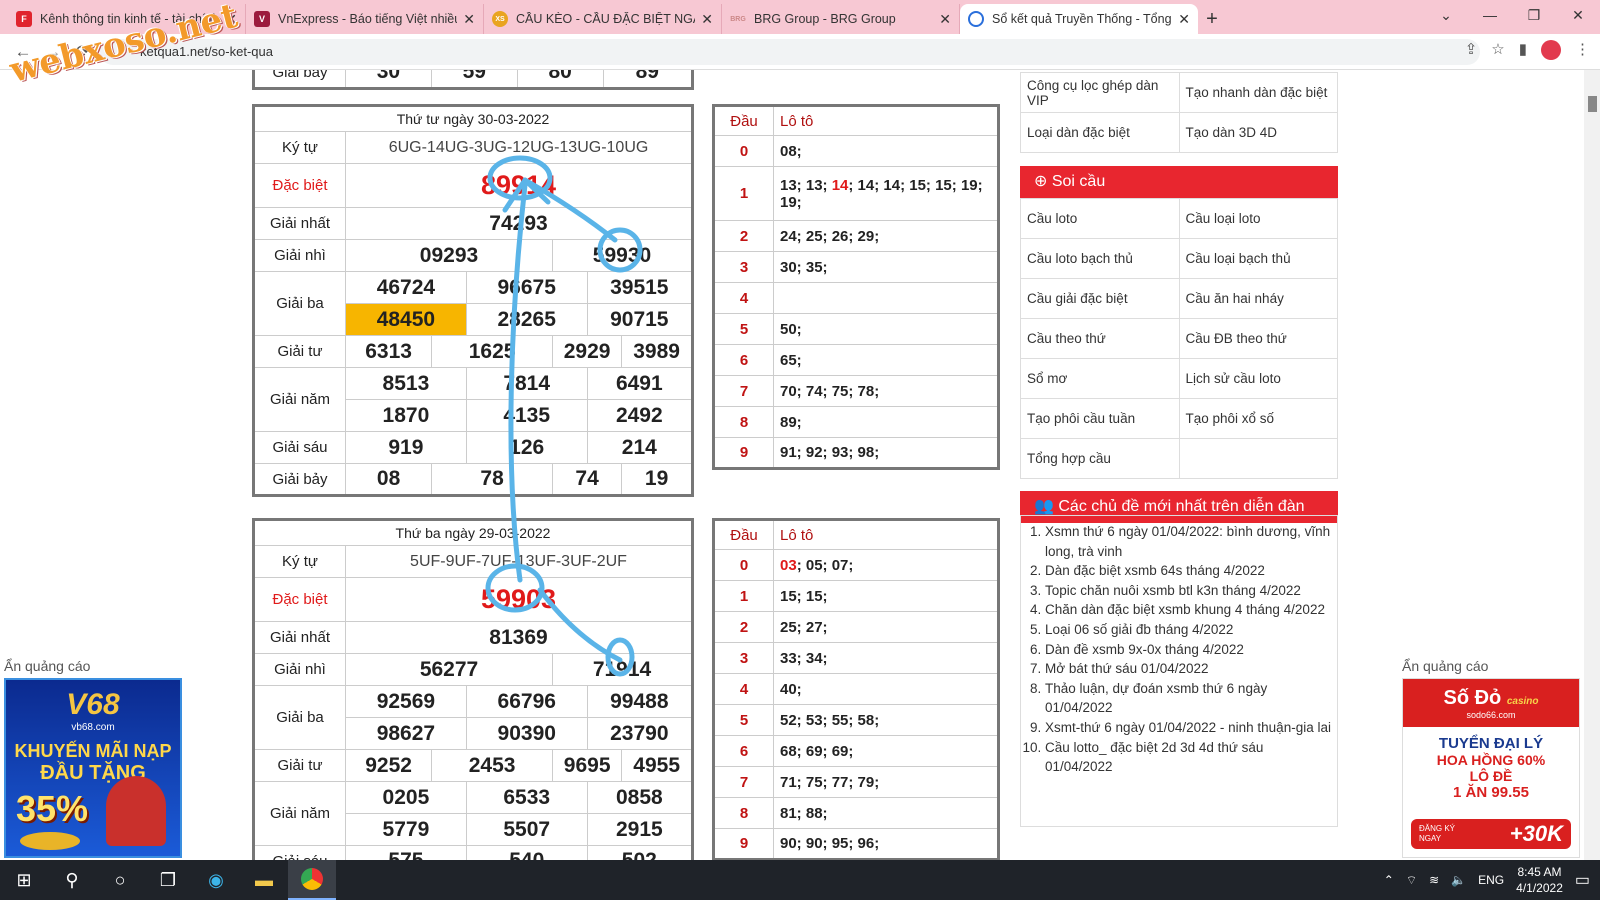  What do you see at coordinates (262, 19) in the screenshot?
I see `vnexpress-favicon-icon: V` at bounding box center [262, 19].